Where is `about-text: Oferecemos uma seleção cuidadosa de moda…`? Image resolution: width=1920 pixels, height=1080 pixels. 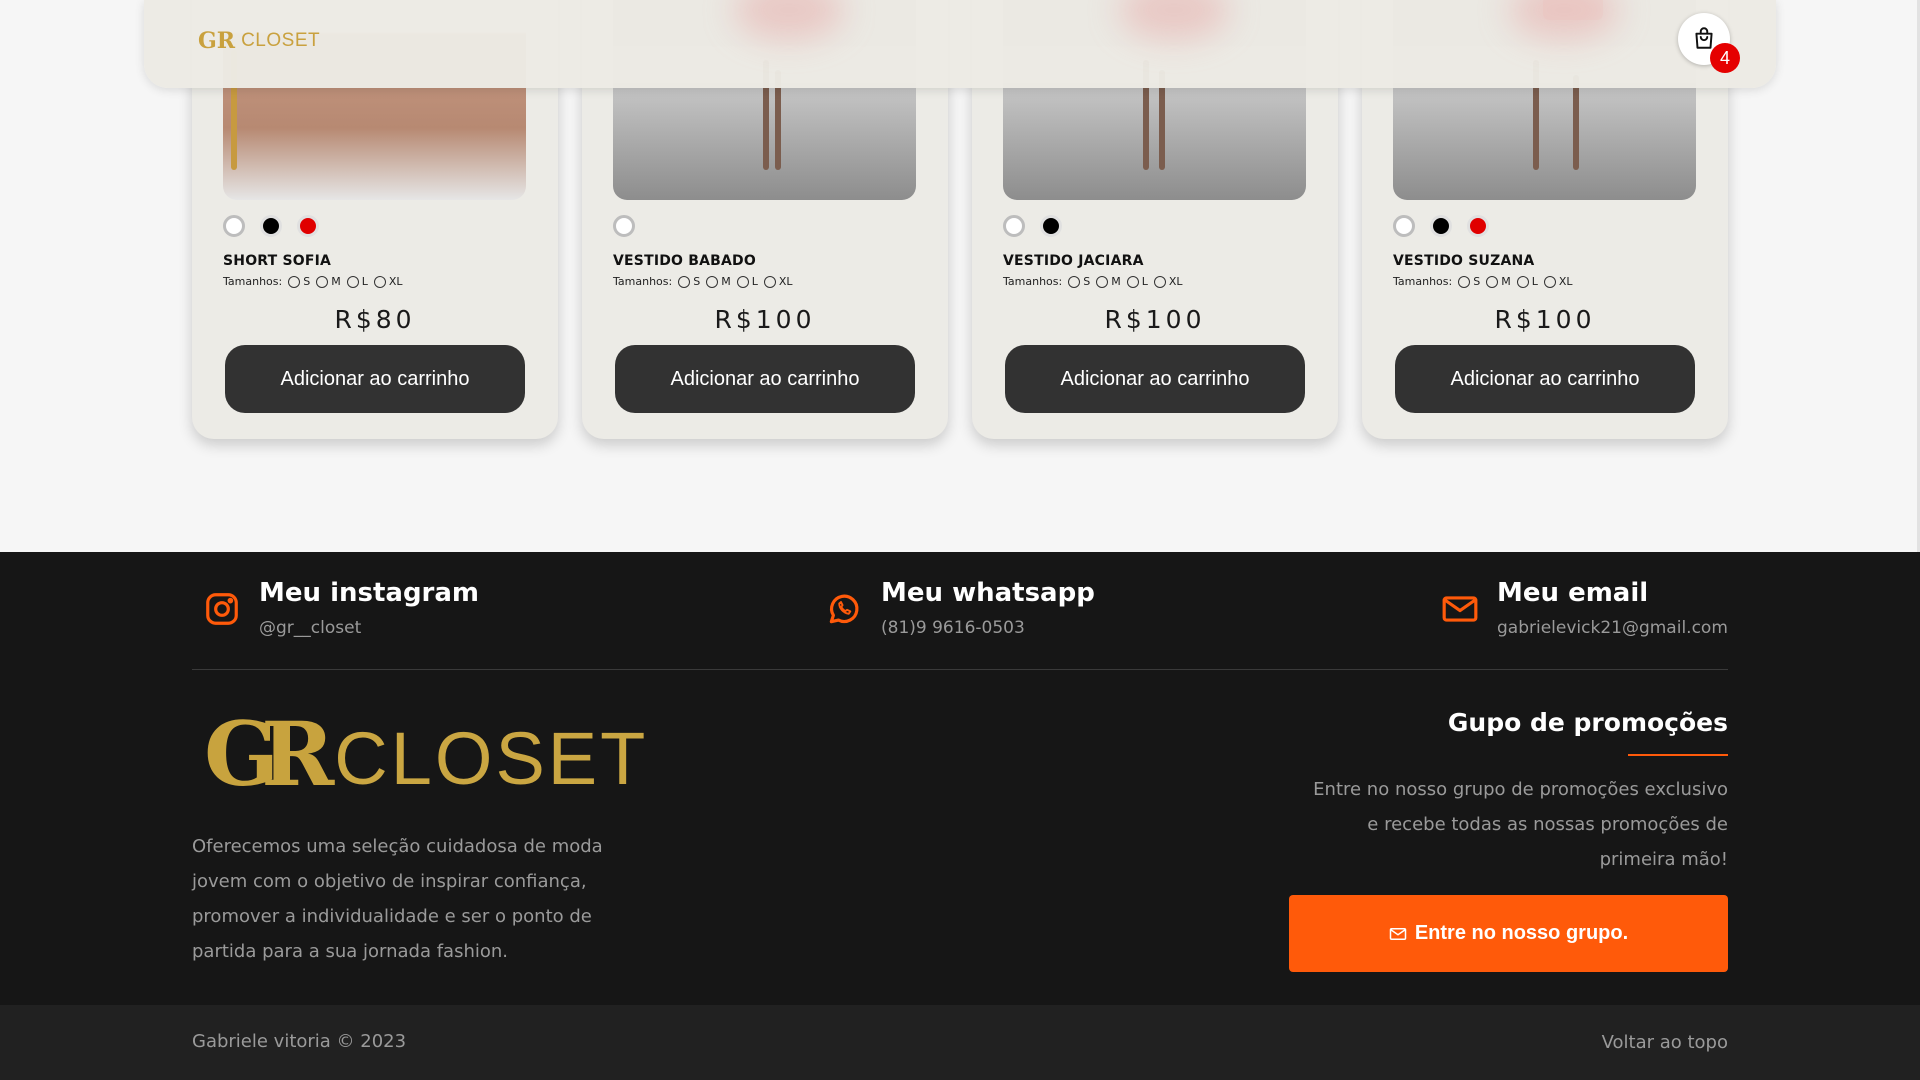 about-text: Oferecemos uma seleção cuidadosa de moda… is located at coordinates (397, 899).